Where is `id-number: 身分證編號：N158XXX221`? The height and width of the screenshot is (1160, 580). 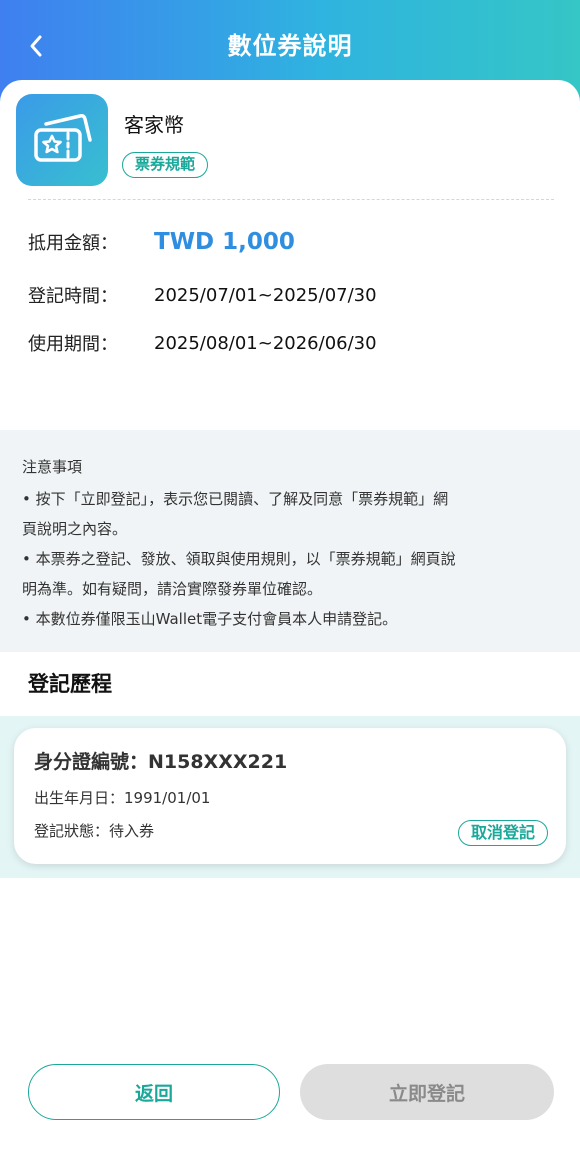
id-number: 身分證編號：N158XXX221 is located at coordinates (161, 762).